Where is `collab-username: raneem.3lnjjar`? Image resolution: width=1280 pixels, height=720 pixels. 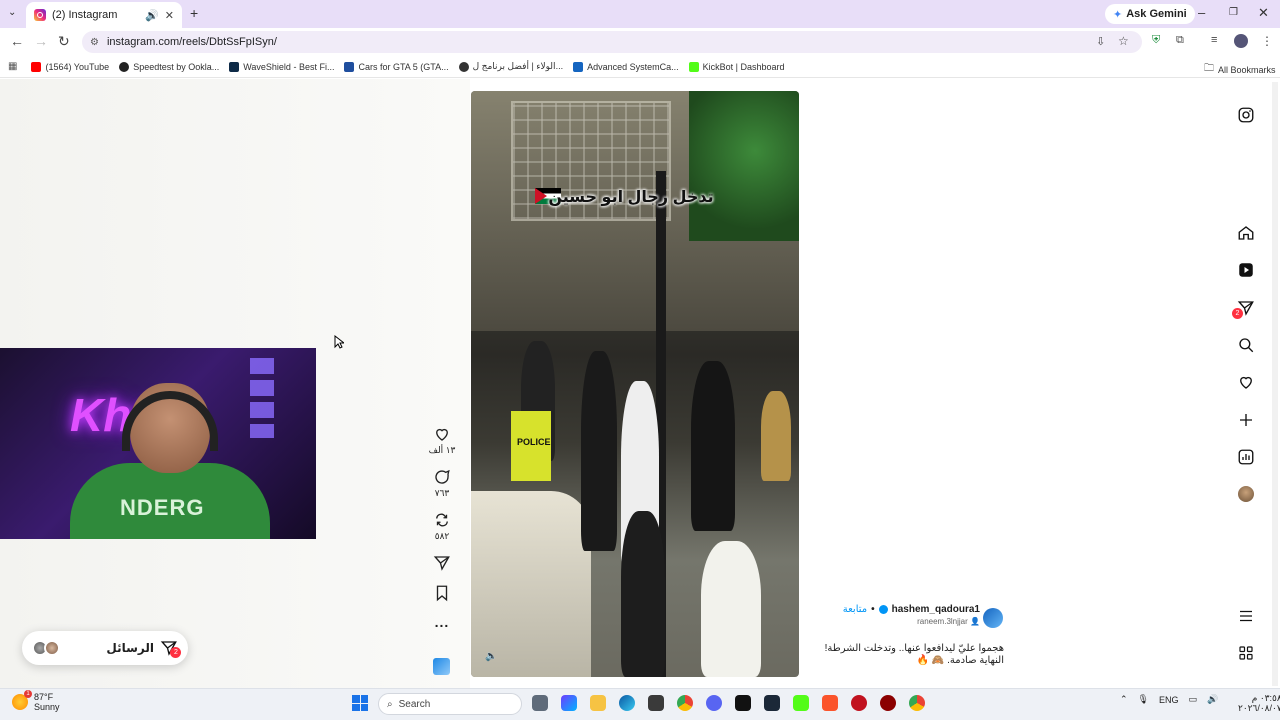
collab-username: raneem.3lnjjar is located at coordinates (942, 621).